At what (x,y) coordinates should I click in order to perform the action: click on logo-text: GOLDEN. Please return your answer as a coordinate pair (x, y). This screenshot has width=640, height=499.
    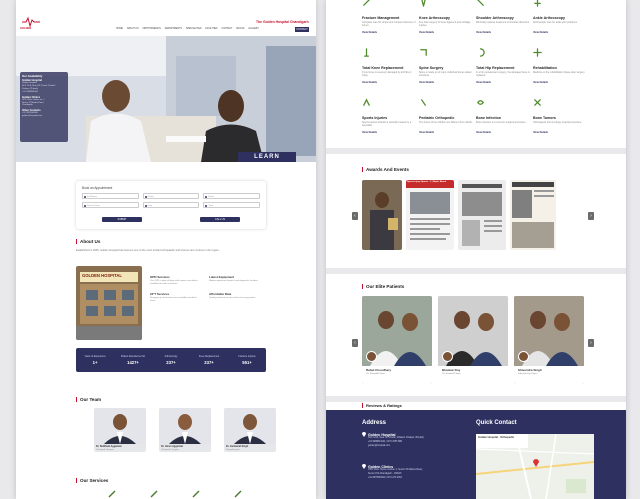
    Looking at the image, I should click on (26, 28).